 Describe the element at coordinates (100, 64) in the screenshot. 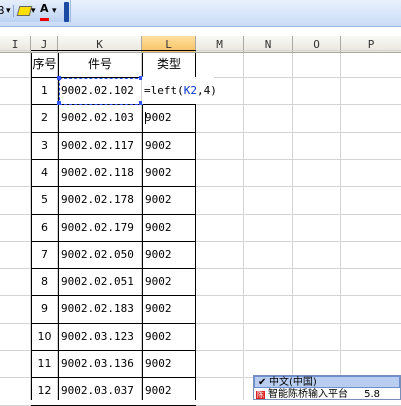

I see `header-part: 件号` at that location.